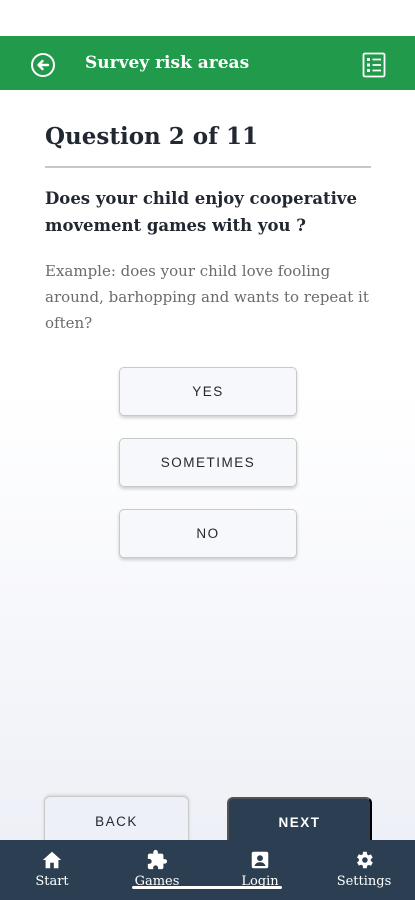 The width and height of the screenshot is (415, 900). What do you see at coordinates (43, 65) in the screenshot?
I see `arrow-left-circle-icon` at bounding box center [43, 65].